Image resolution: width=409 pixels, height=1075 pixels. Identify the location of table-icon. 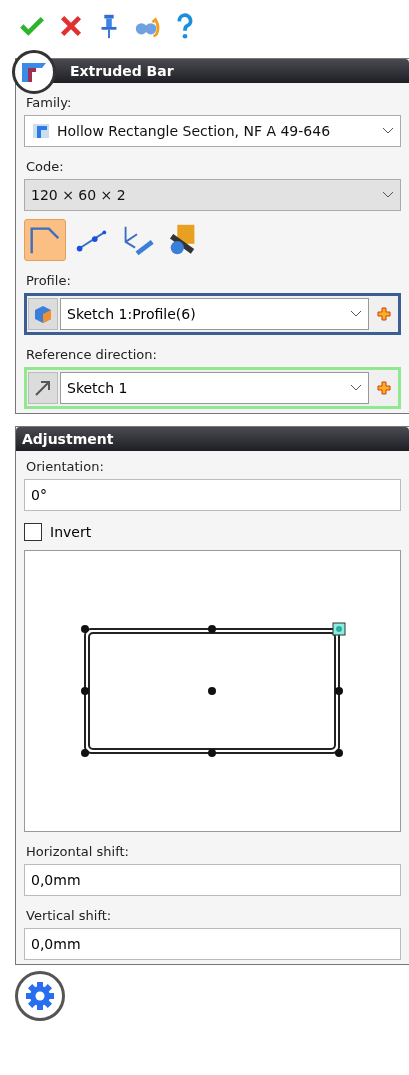
(41, 131).